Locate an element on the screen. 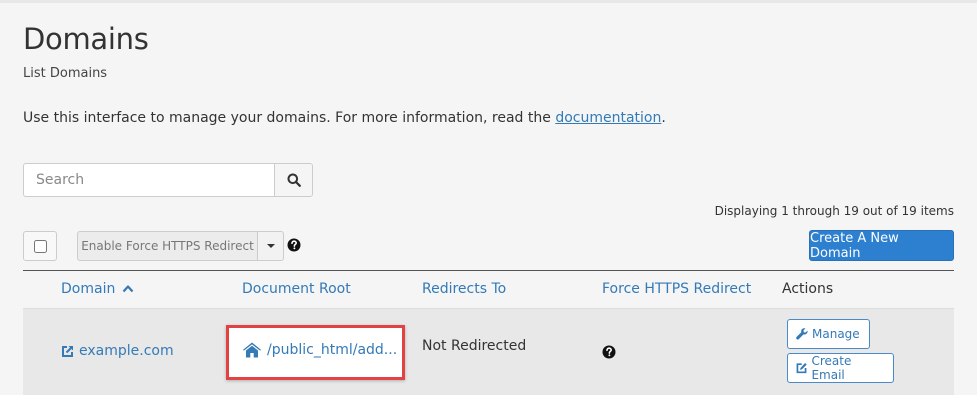 The width and height of the screenshot is (977, 395). https-redirect-dropdown-toggle is located at coordinates (271, 246).